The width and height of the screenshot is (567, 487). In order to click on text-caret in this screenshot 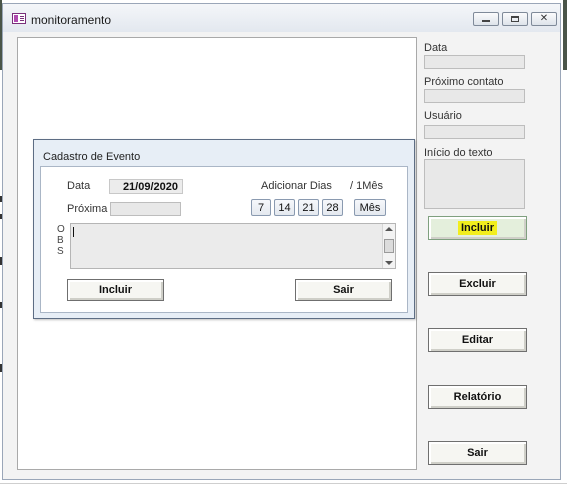, I will do `click(73, 232)`.